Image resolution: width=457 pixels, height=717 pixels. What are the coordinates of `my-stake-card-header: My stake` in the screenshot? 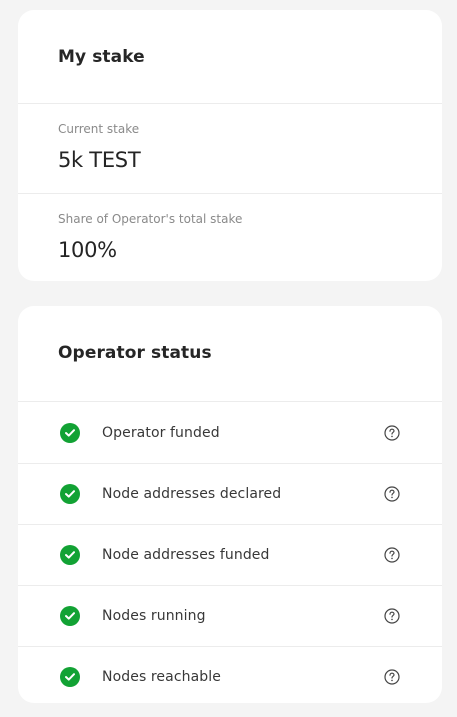 It's located at (230, 57).